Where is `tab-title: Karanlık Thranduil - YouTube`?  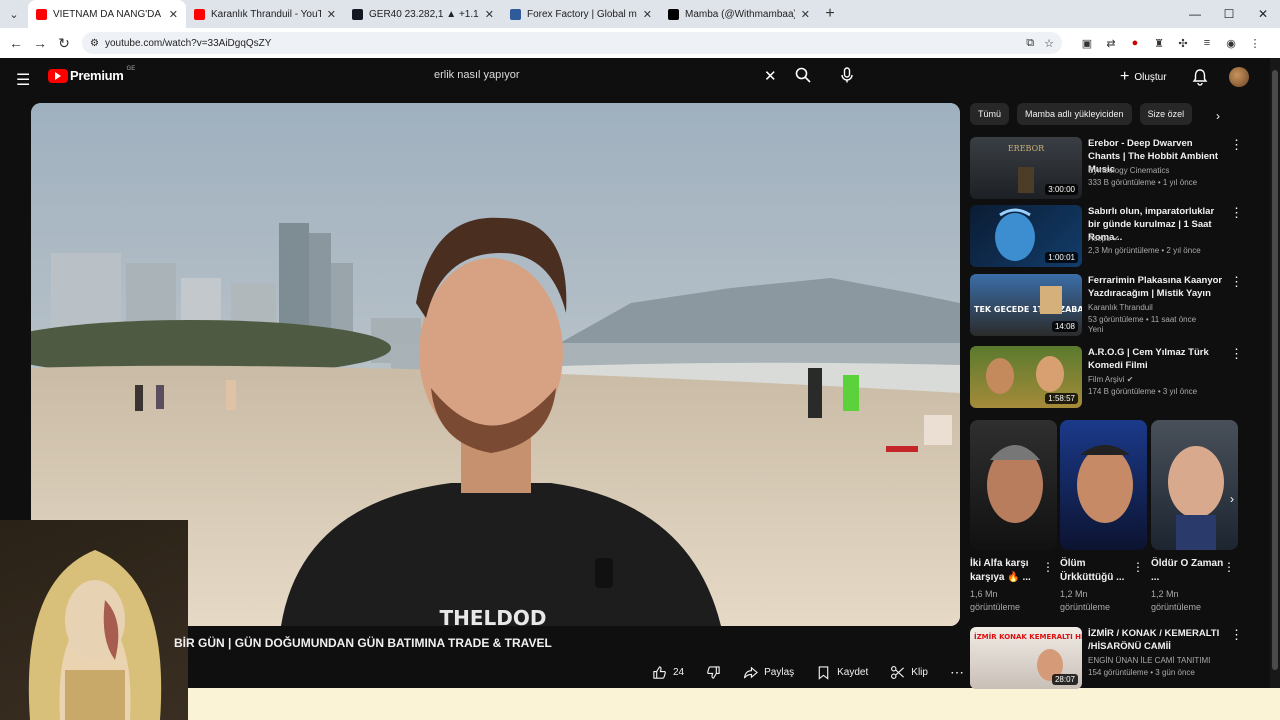
tab-title: Karanlık Thranduil - YouTube is located at coordinates (266, 14).